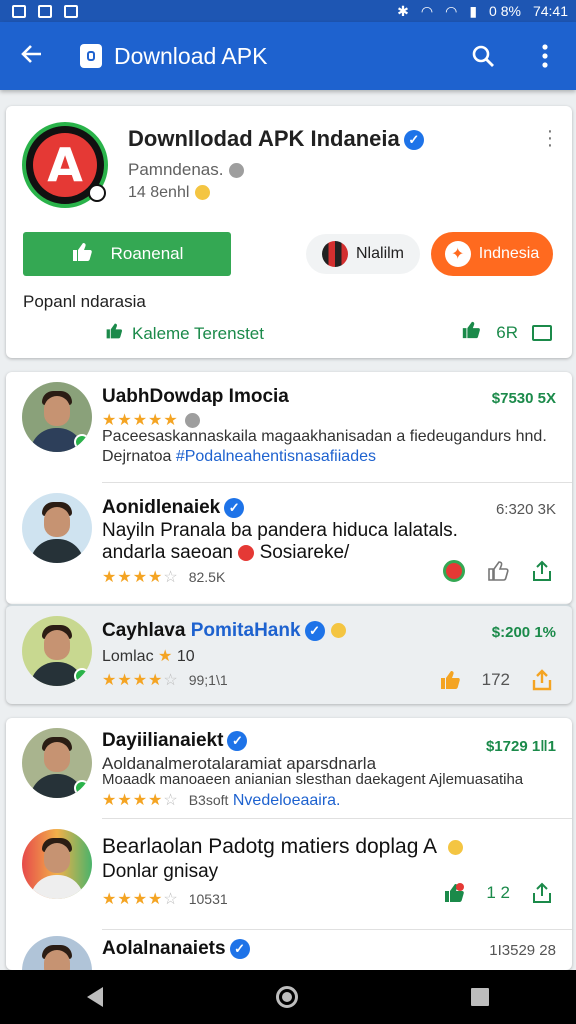  Describe the element at coordinates (169, 193) in the screenshot. I see `app-rating: 14 8enhl` at that location.